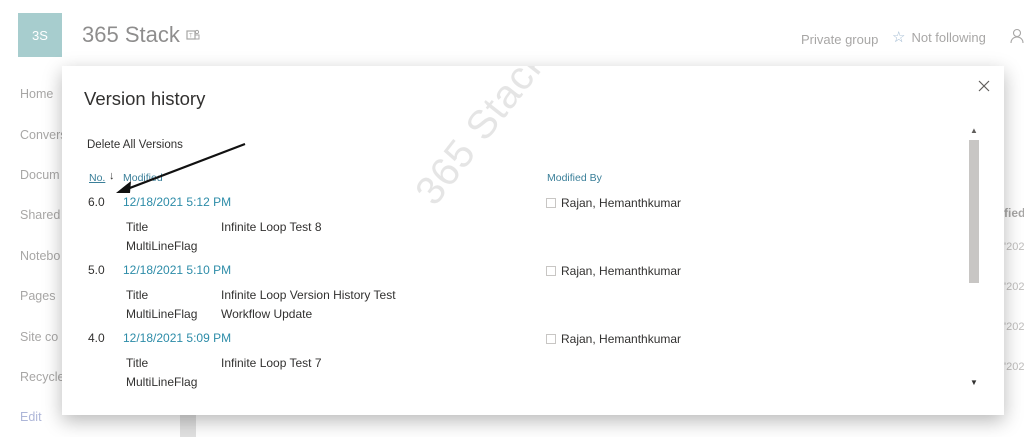 Image resolution: width=1024 pixels, height=437 pixels. I want to click on field-value: Workflow Update, so click(267, 314).